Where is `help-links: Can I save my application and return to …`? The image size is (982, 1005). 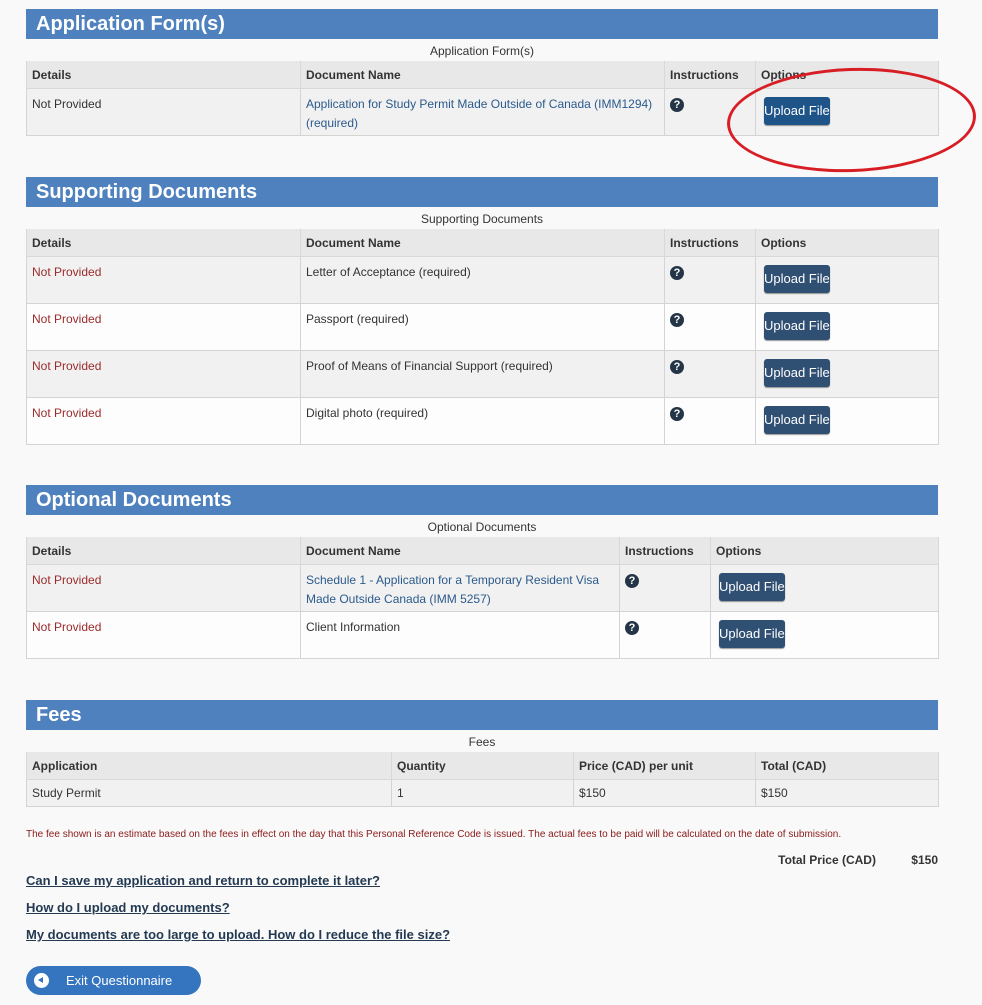 help-links: Can I save my application and return to … is located at coordinates (238, 912).